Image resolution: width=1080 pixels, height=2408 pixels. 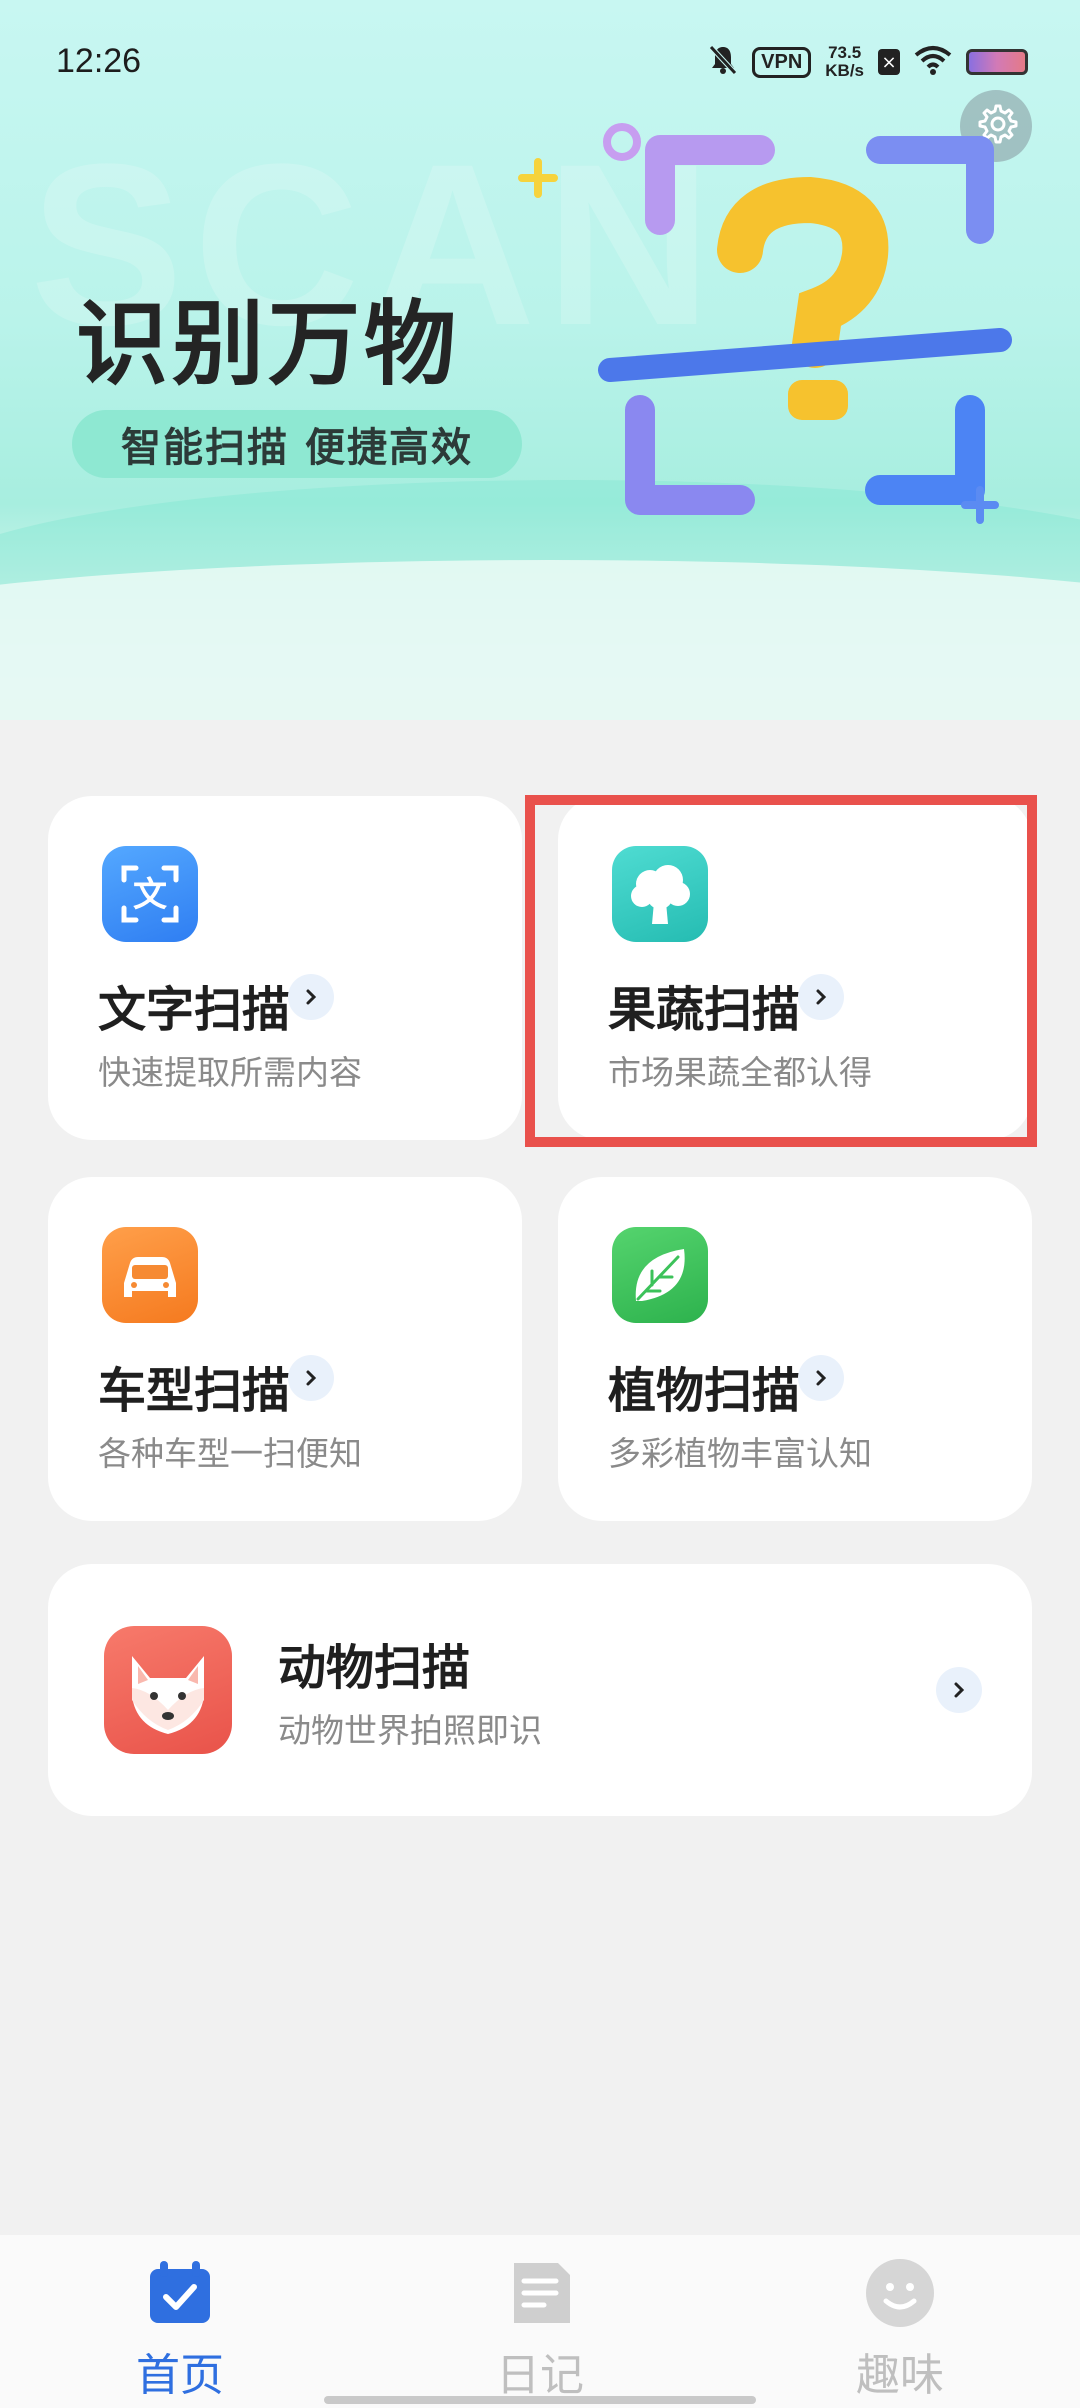 What do you see at coordinates (782, 62) in the screenshot?
I see `vpn-badge: VPN` at bounding box center [782, 62].